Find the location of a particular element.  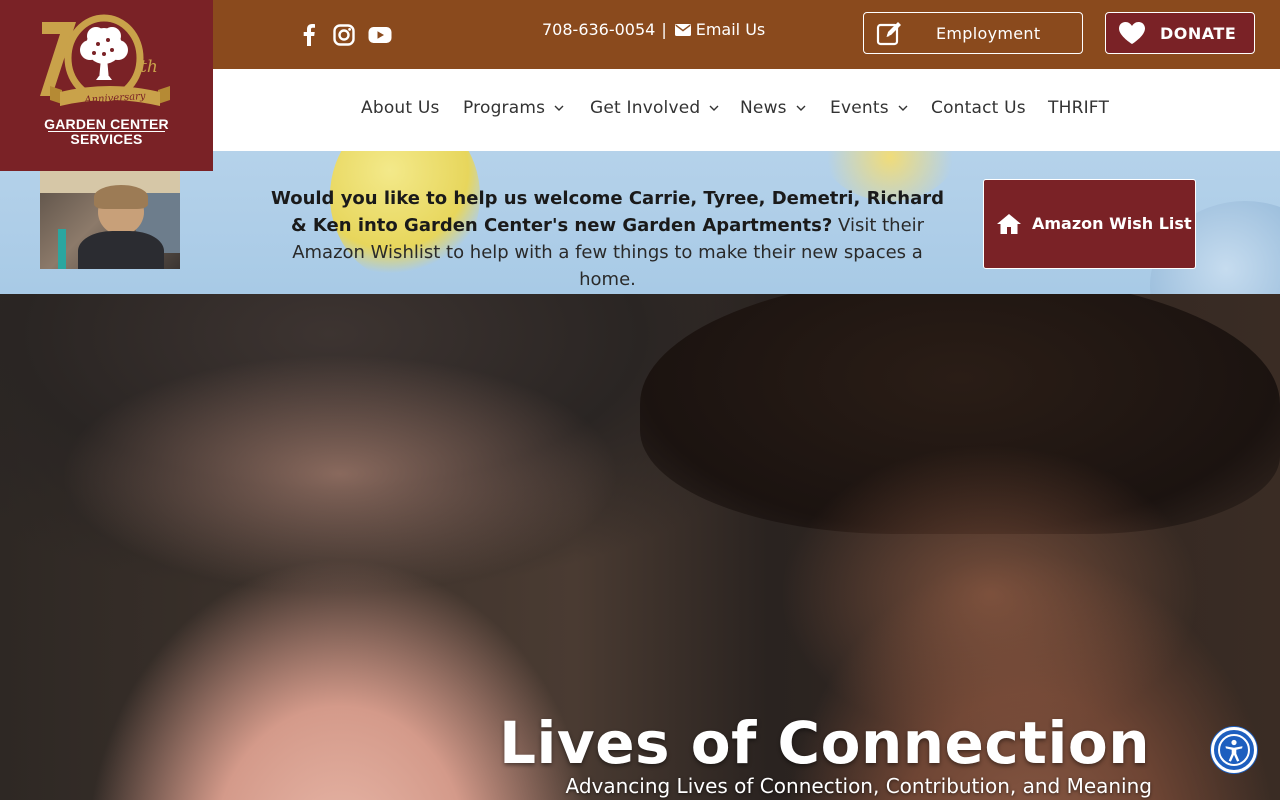

nav-item-about-us: About Us is located at coordinates (400, 108).